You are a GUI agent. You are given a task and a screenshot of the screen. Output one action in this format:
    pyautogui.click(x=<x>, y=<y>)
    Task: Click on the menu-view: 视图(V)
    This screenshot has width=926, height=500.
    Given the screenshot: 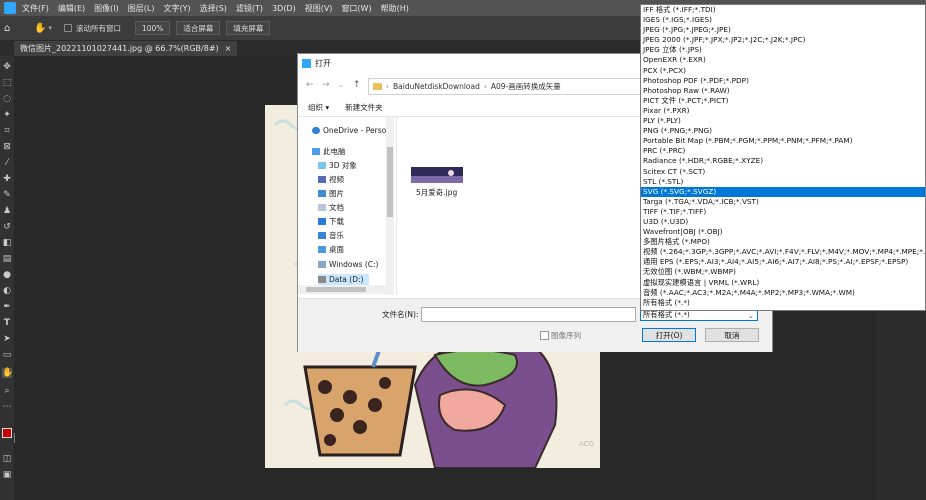 What is the action you would take?
    pyautogui.click(x=319, y=8)
    